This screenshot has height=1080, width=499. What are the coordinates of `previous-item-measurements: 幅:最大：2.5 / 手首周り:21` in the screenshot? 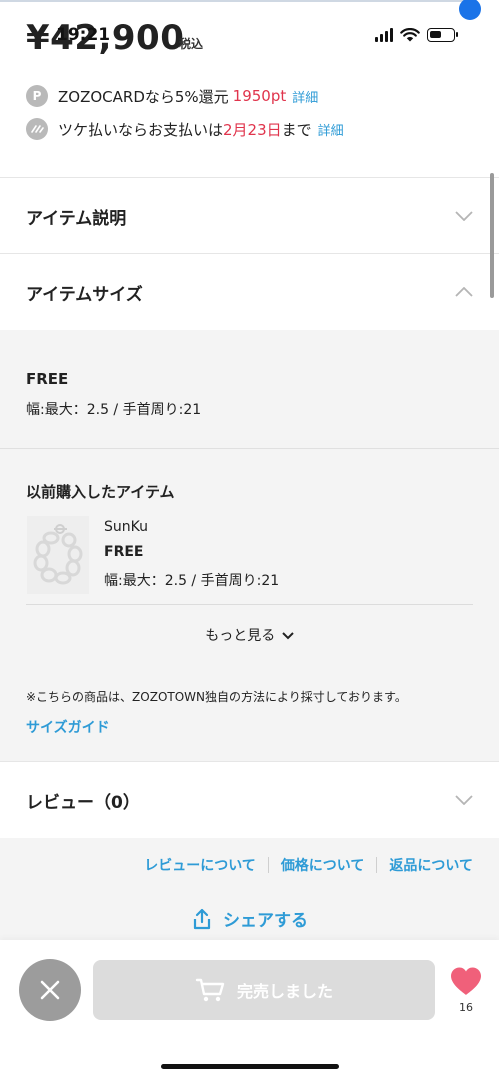 It's located at (192, 581).